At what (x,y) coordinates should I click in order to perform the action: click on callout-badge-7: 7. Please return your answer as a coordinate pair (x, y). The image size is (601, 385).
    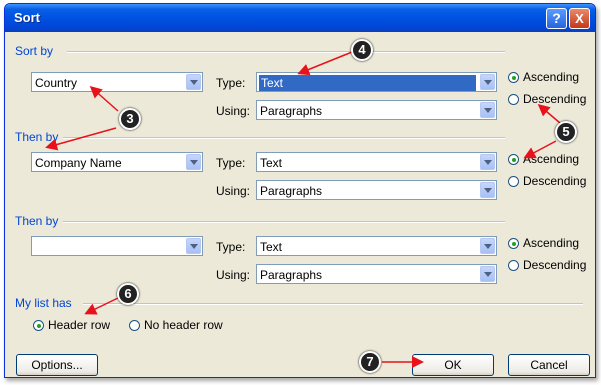
    Looking at the image, I should click on (370, 362).